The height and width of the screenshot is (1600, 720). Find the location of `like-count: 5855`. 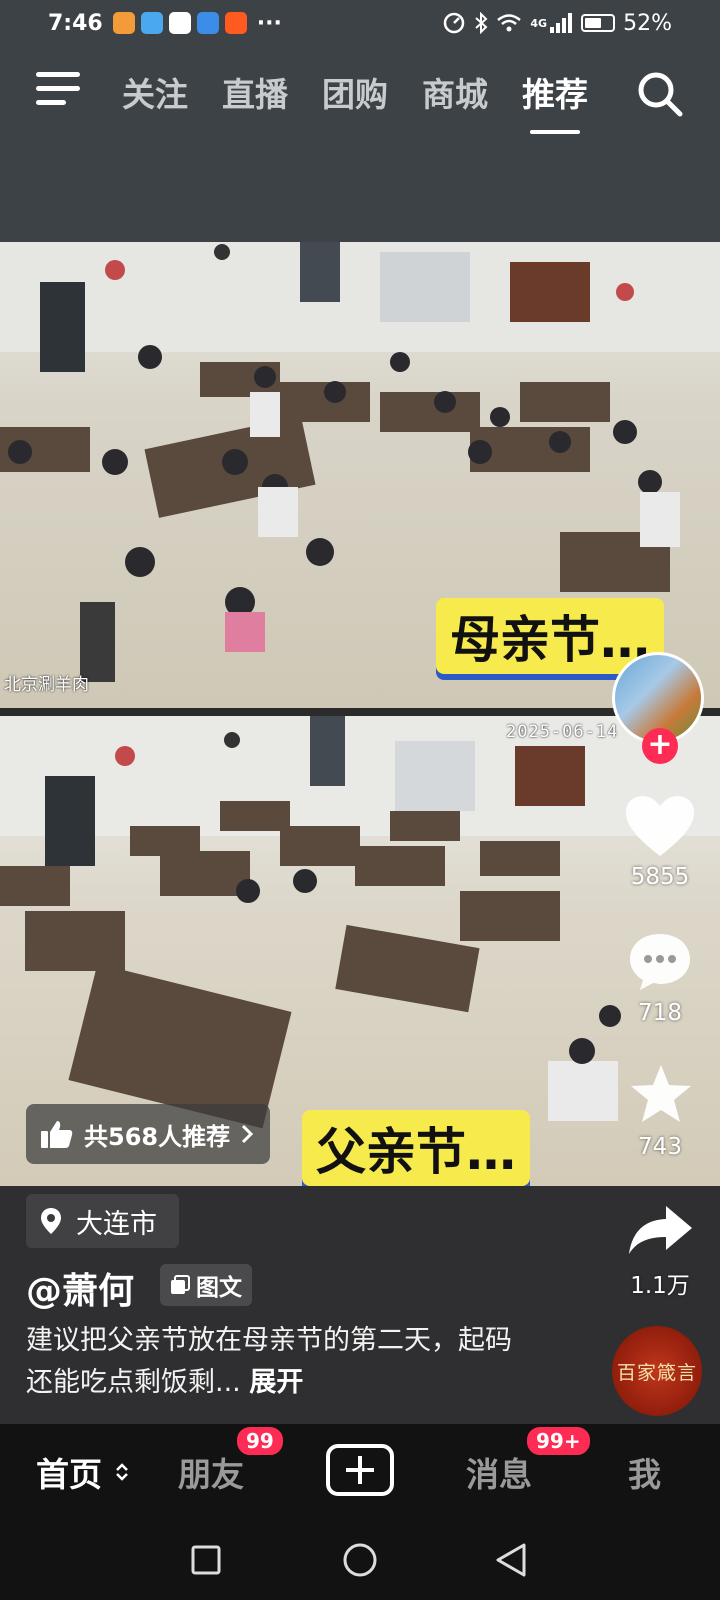

like-count: 5855 is located at coordinates (660, 877).